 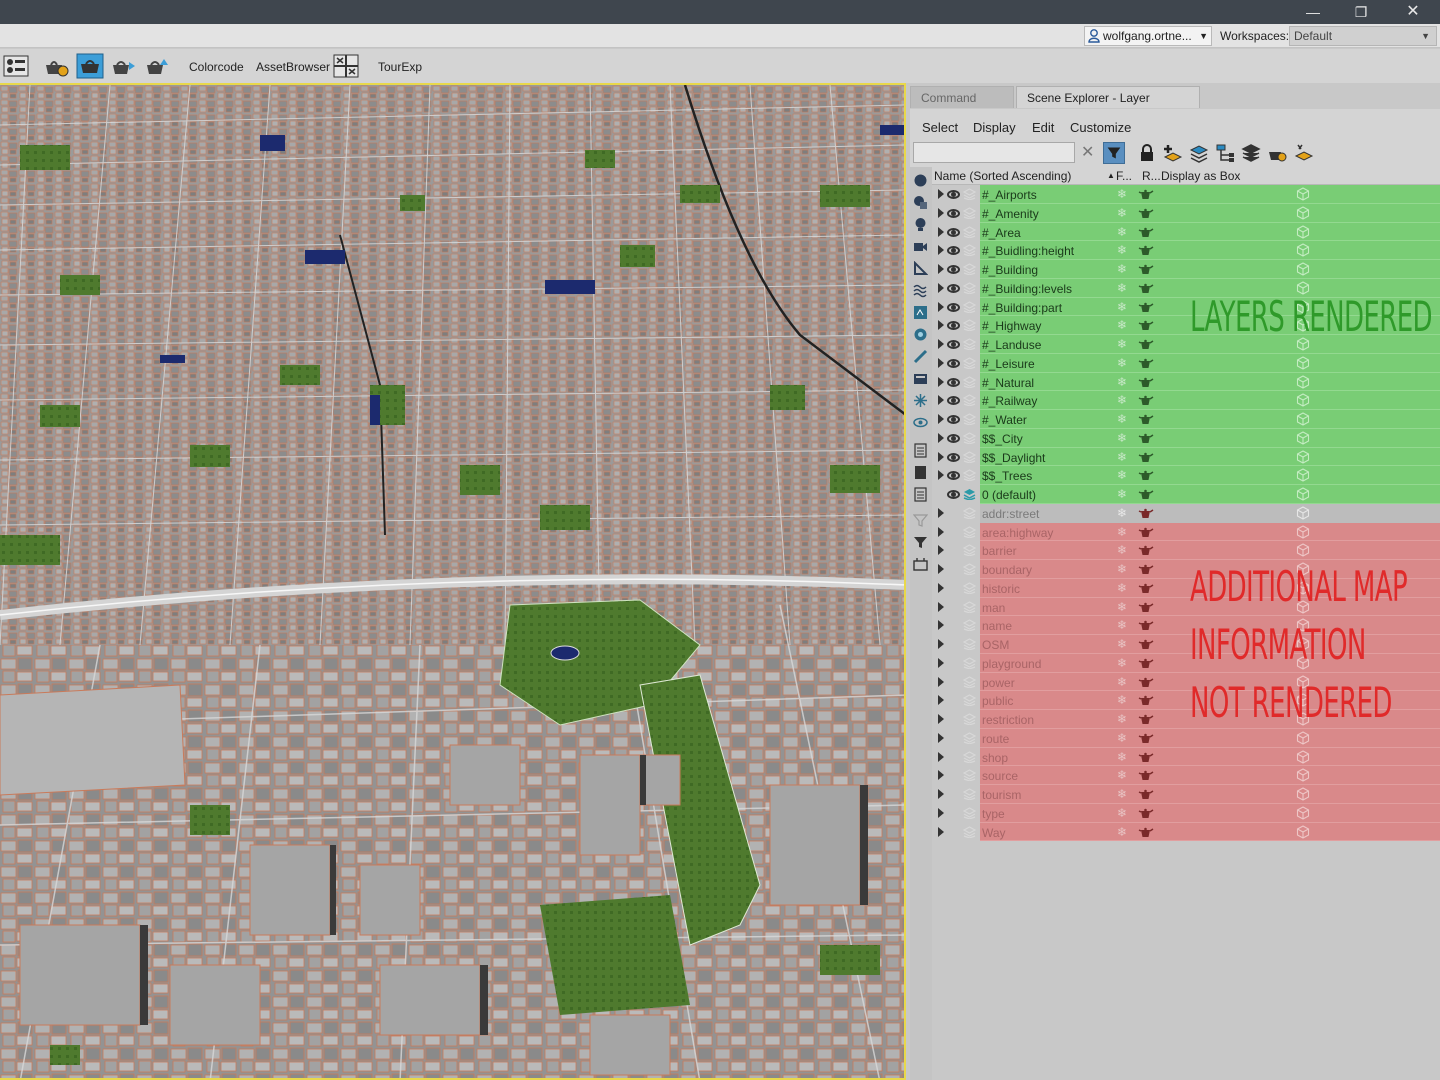 What do you see at coordinates (1186, 794) in the screenshot?
I see `layer-row: tourism ❄` at bounding box center [1186, 794].